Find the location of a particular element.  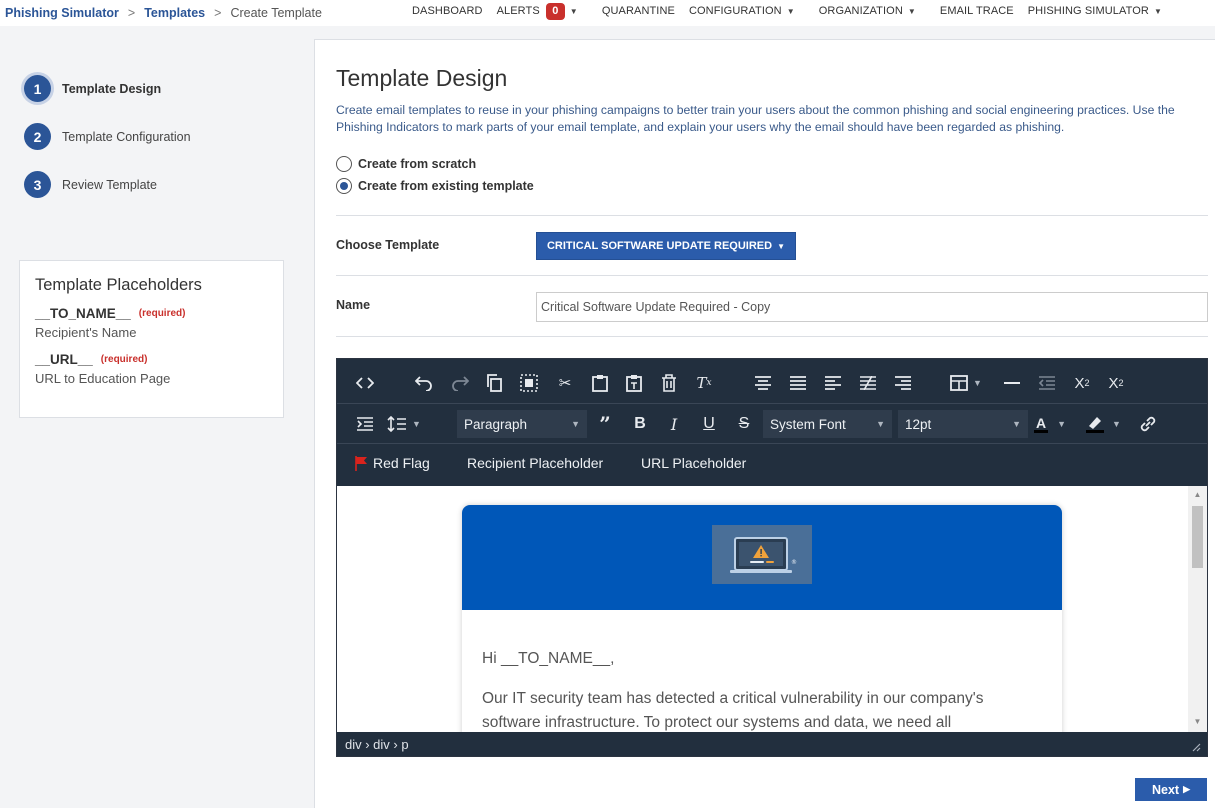

resize-handle-icon is located at coordinates (1196, 747).